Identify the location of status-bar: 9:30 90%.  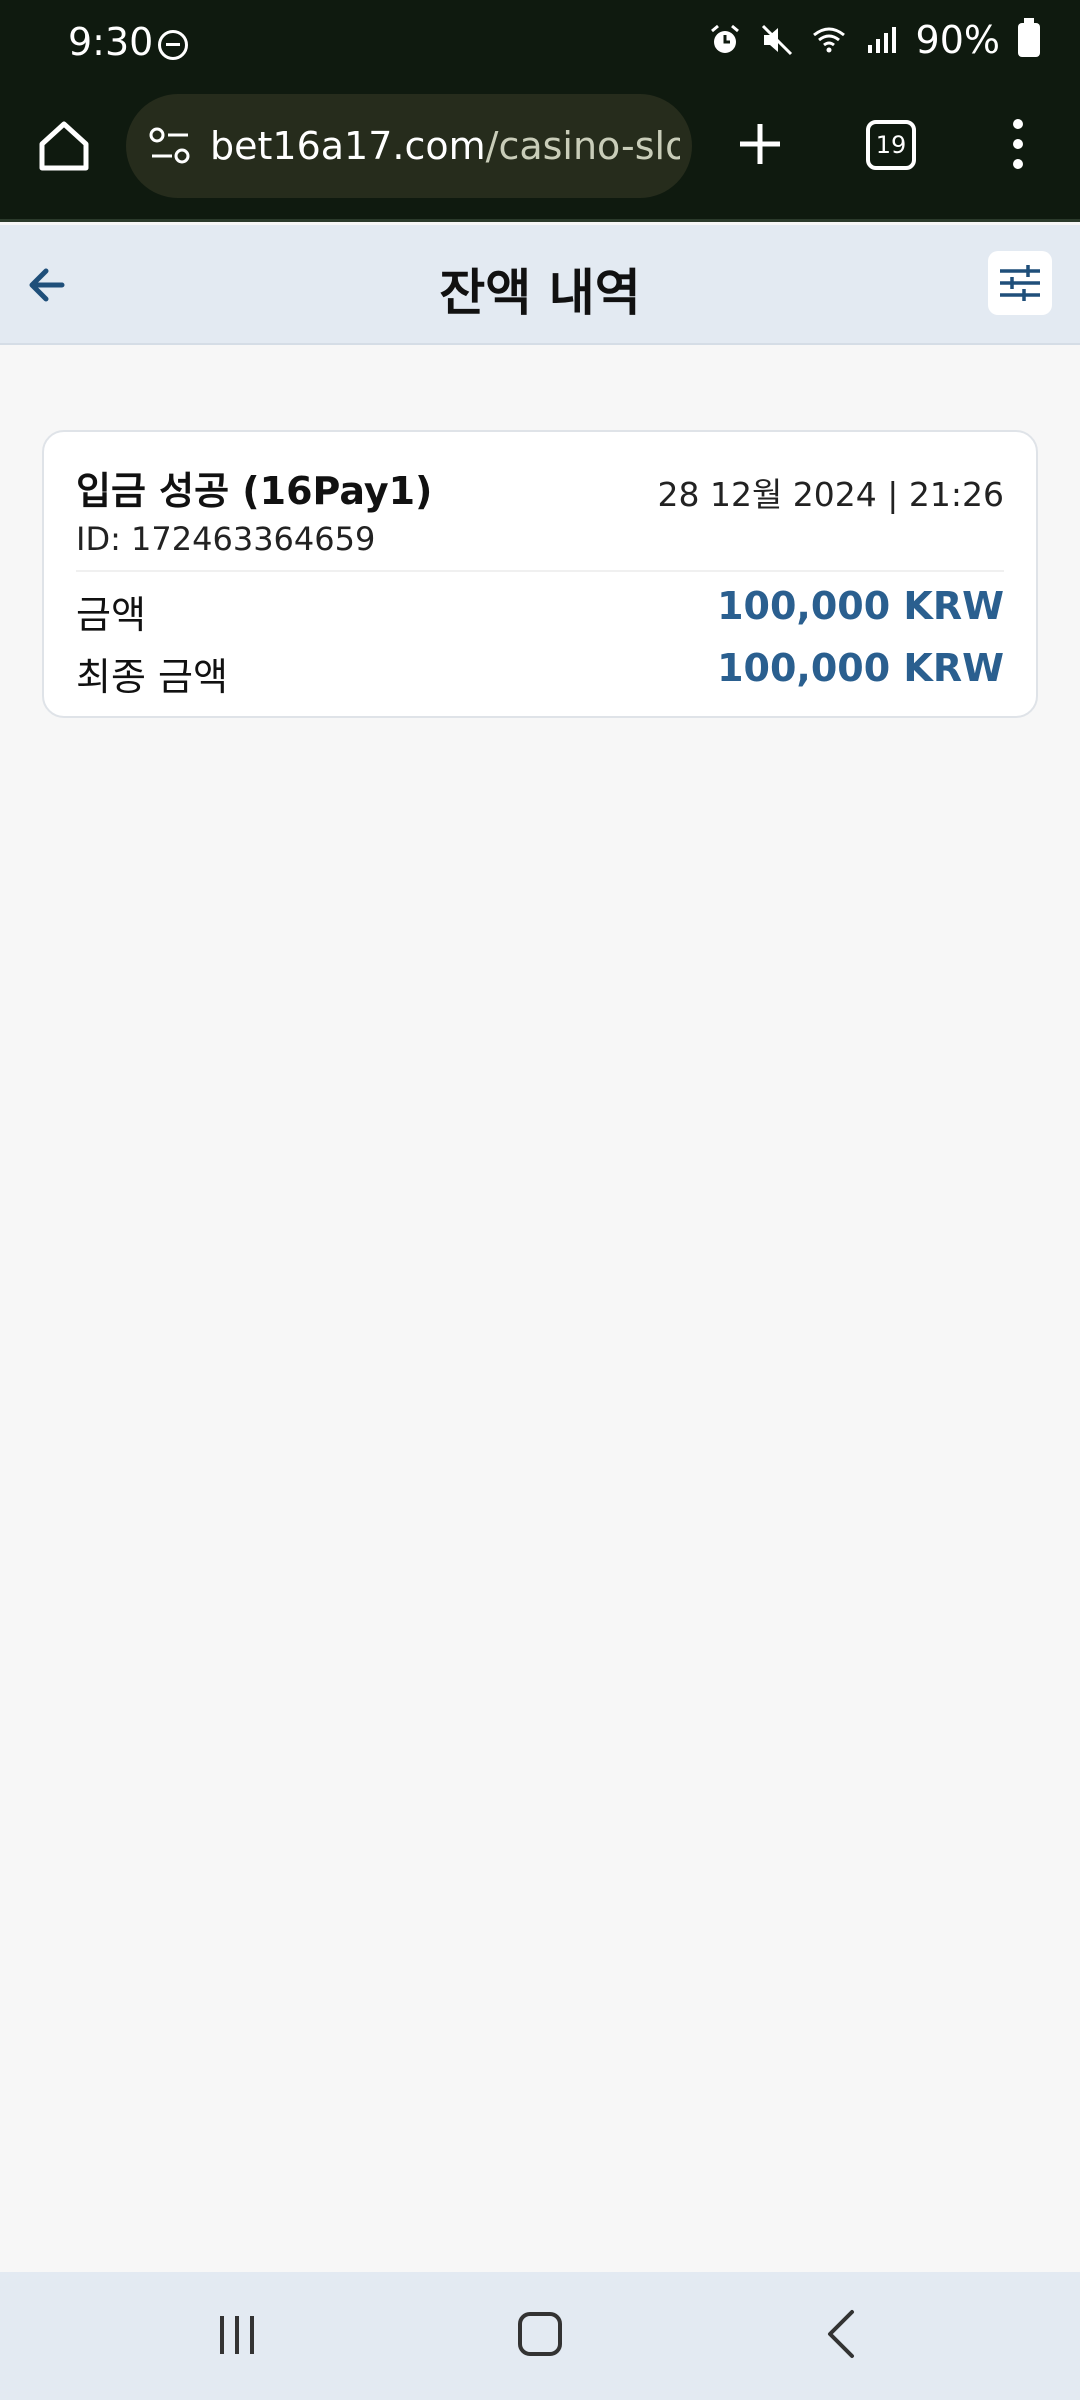
(540, 45).